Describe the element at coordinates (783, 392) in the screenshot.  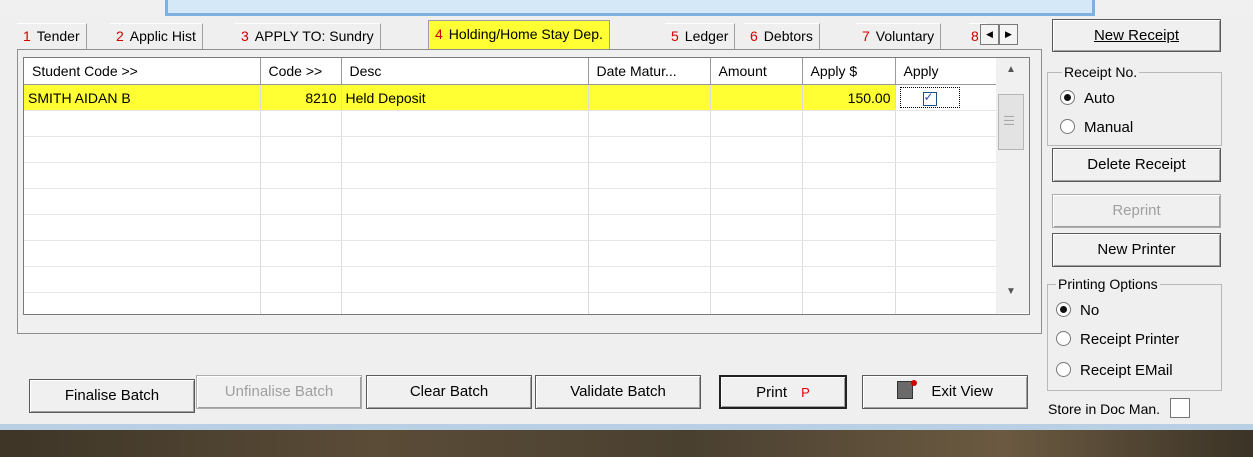
I see `print-button: Print P` at that location.